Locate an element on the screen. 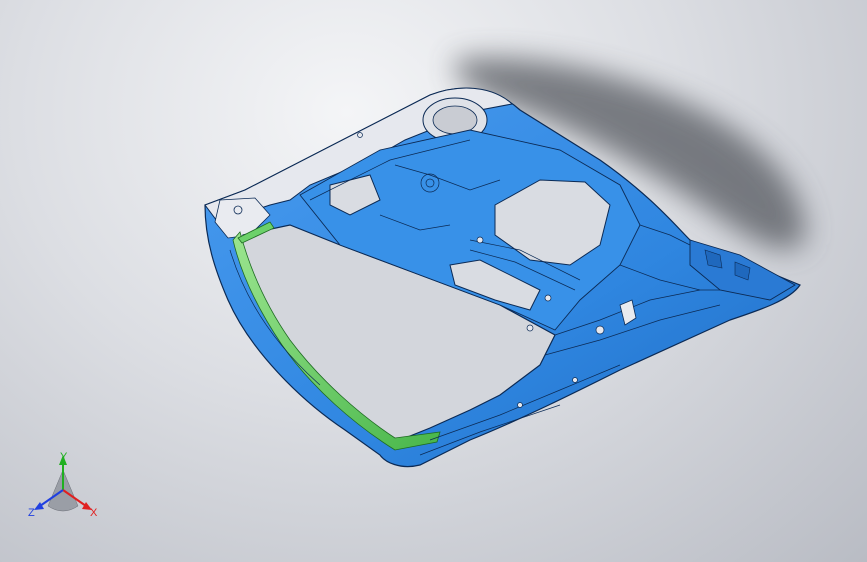  x-axis-label: X is located at coordinates (94, 513).